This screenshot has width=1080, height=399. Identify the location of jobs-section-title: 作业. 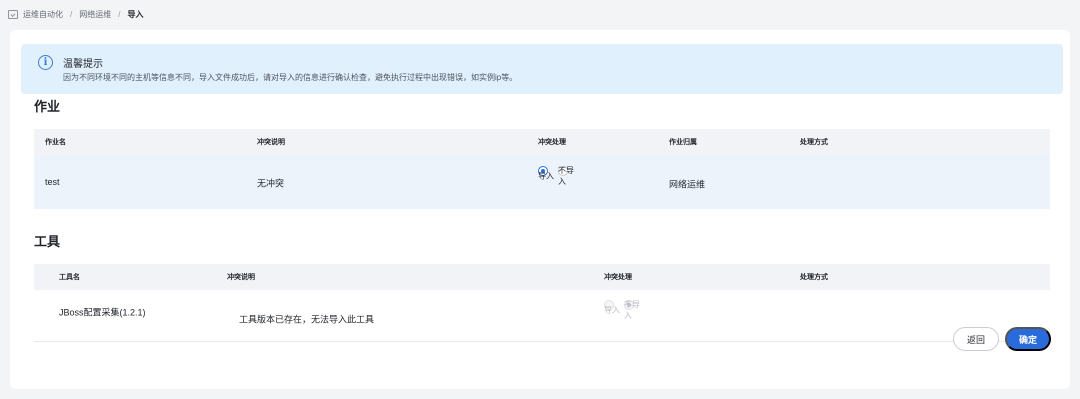
(47, 106).